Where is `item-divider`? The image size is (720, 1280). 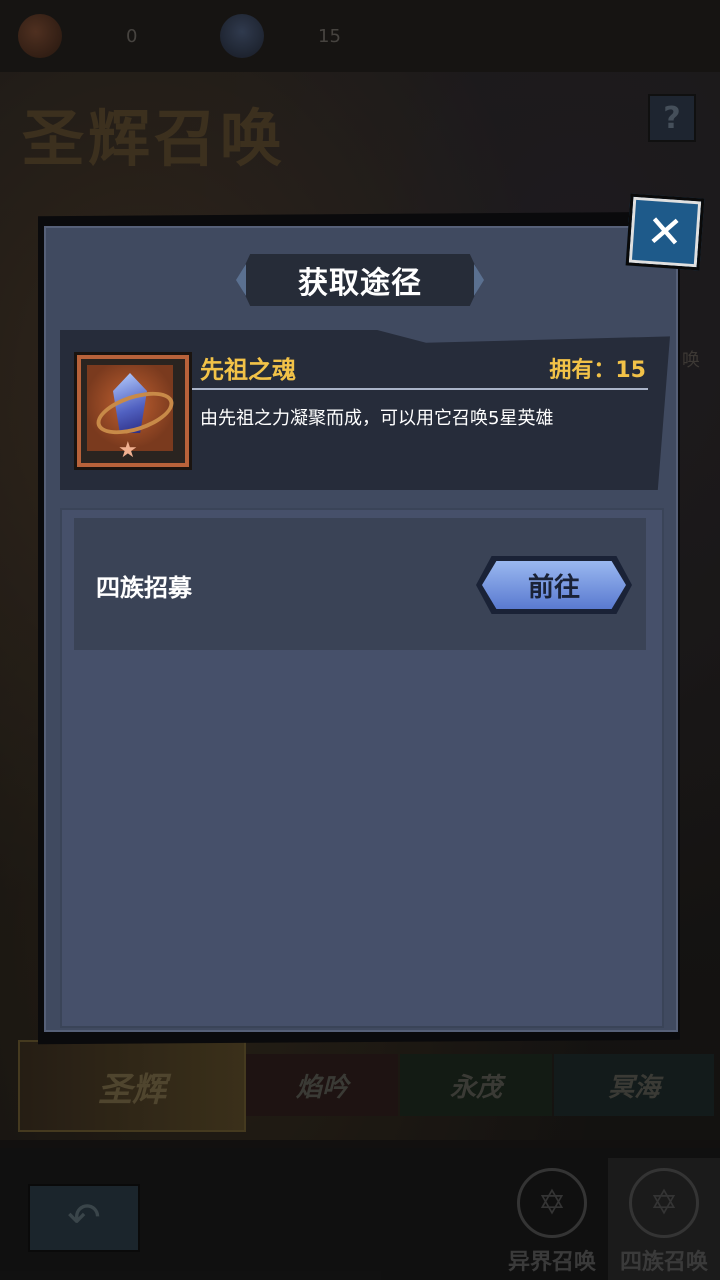
item-divider is located at coordinates (420, 389).